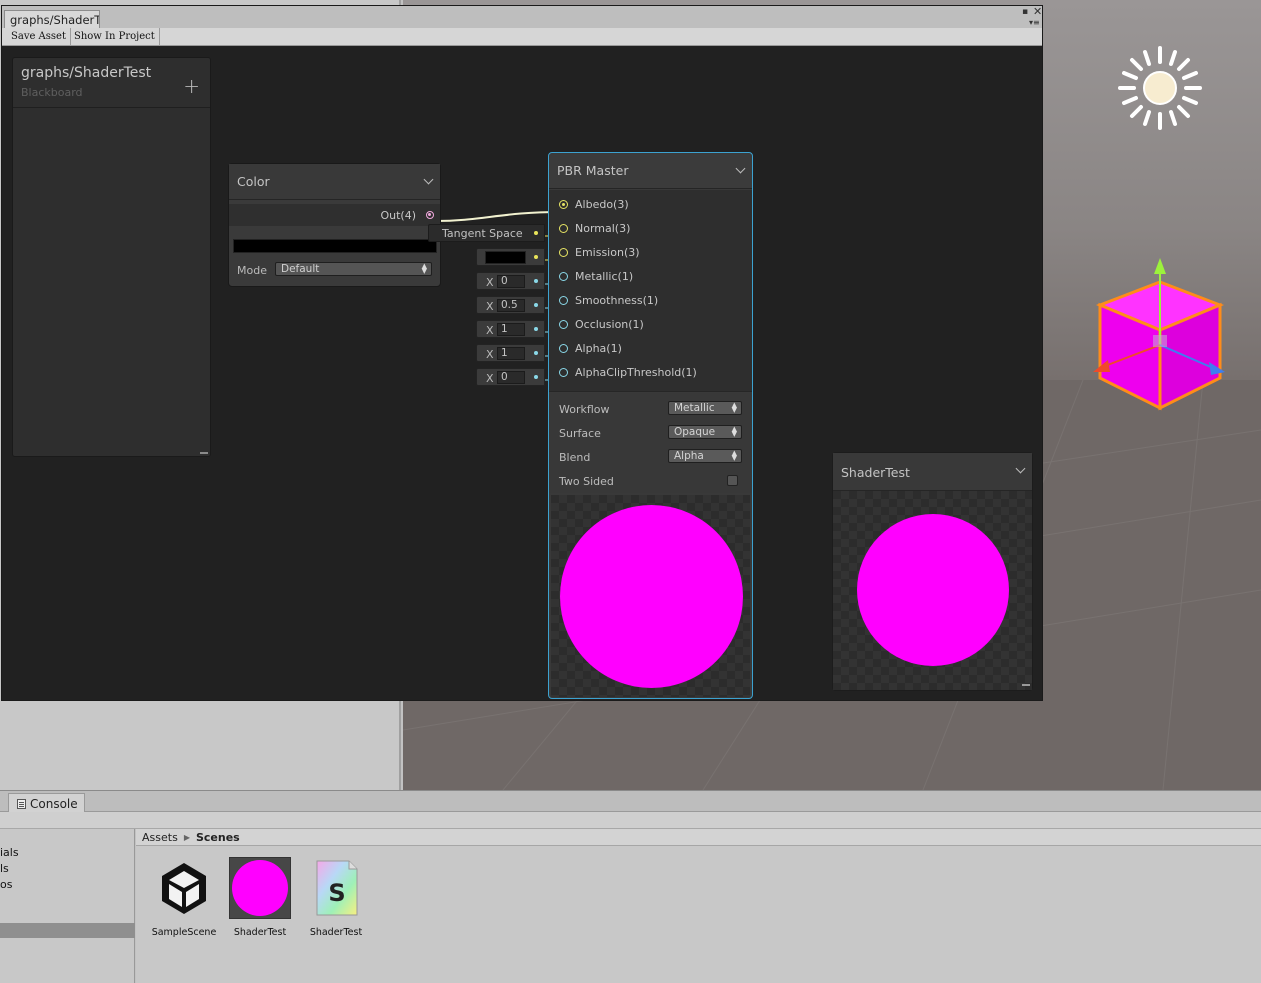  What do you see at coordinates (705, 432) in the screenshot?
I see `surface-dropdown: Opaque ▲ ▼` at bounding box center [705, 432].